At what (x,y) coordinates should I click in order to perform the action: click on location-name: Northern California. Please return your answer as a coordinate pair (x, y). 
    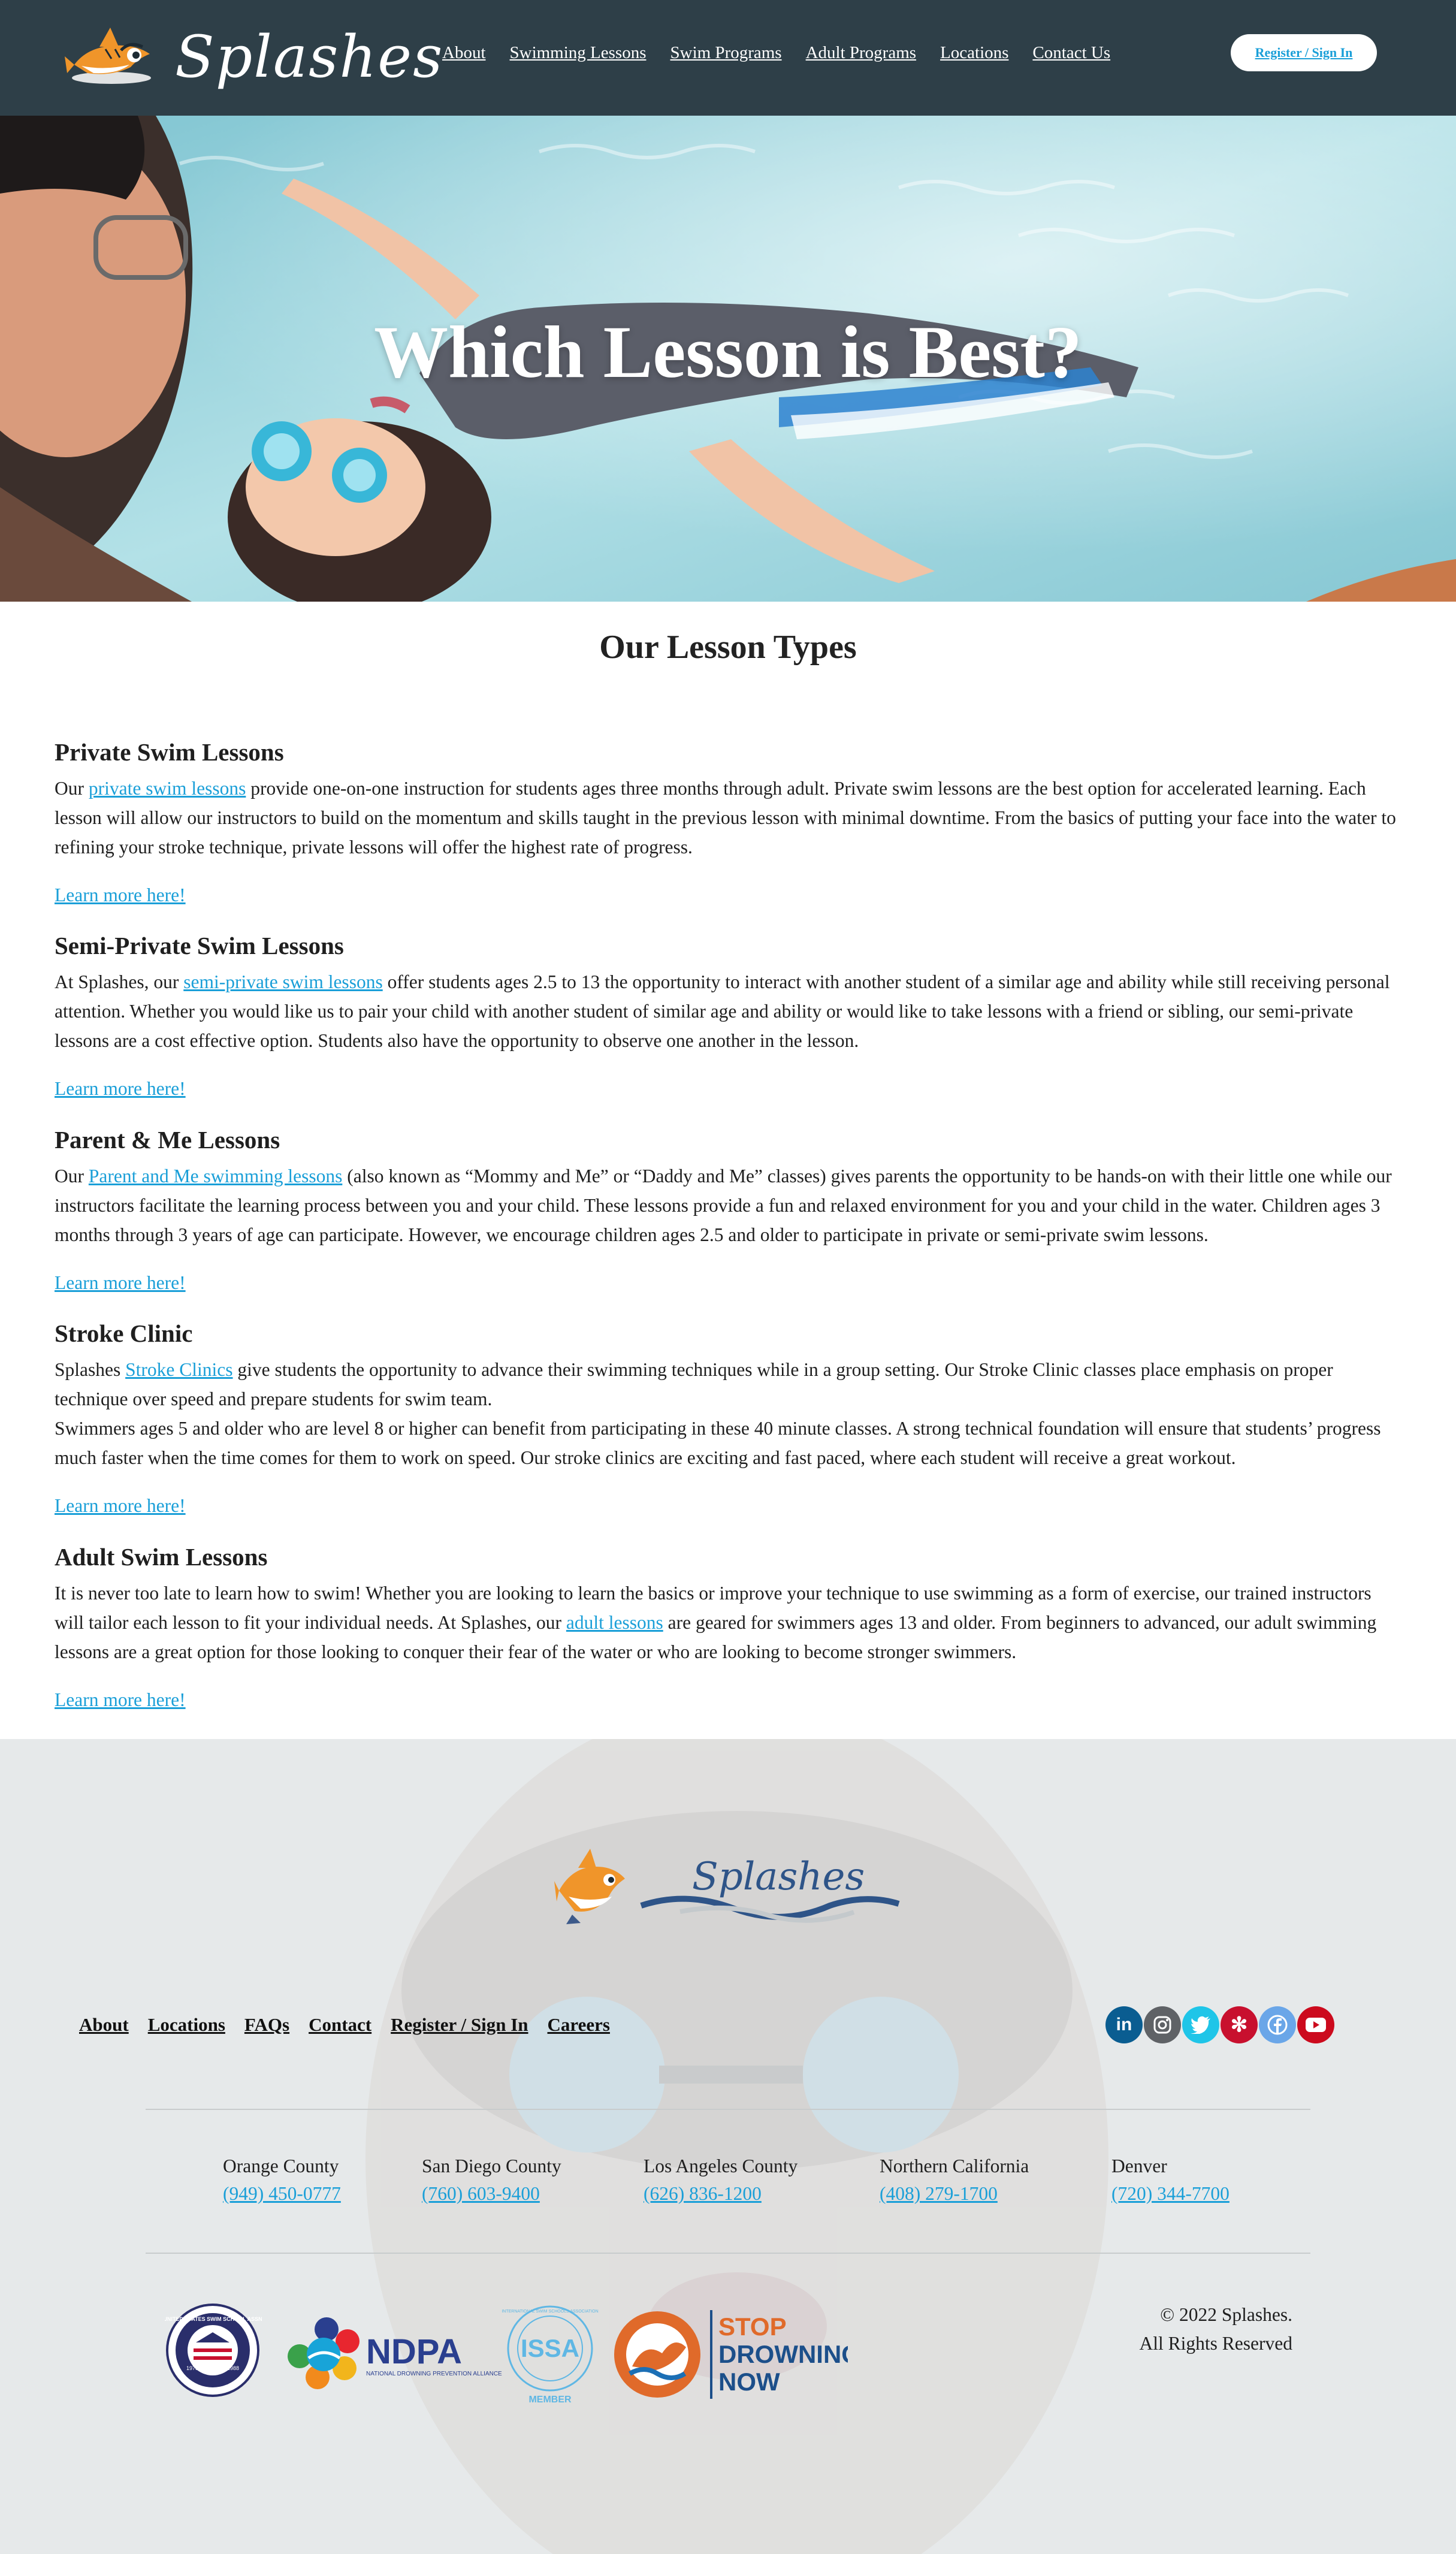
    Looking at the image, I should click on (954, 2165).